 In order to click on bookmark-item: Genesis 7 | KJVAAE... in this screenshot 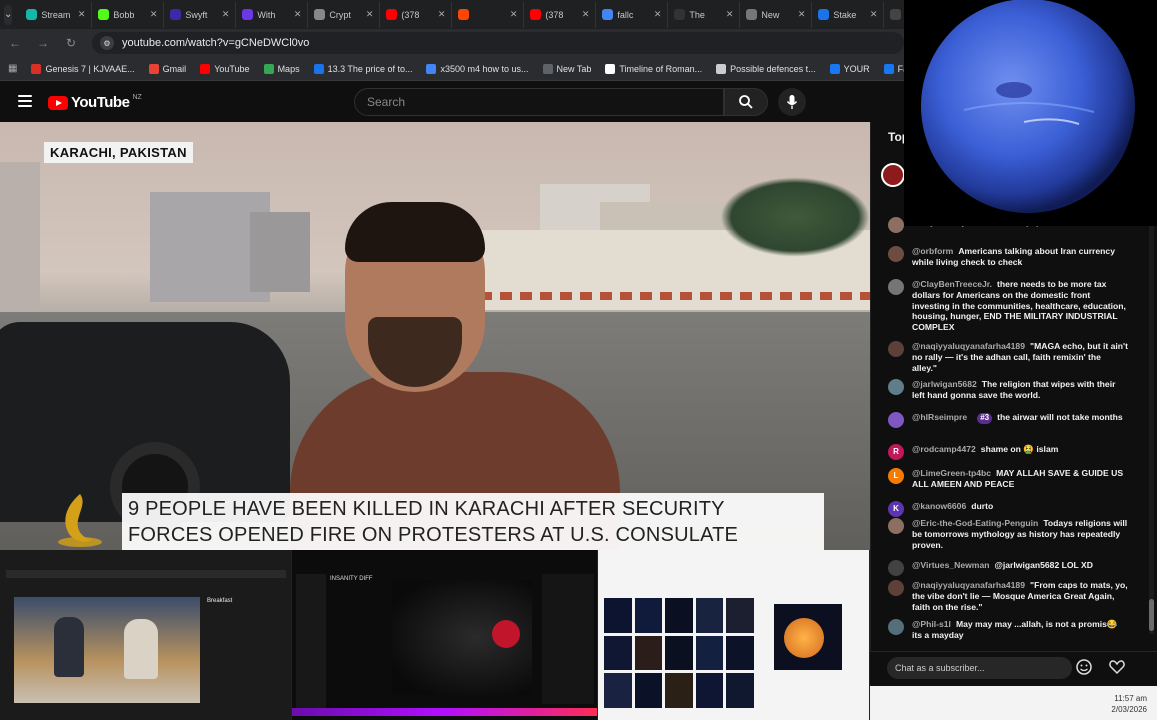, I will do `click(83, 68)`.